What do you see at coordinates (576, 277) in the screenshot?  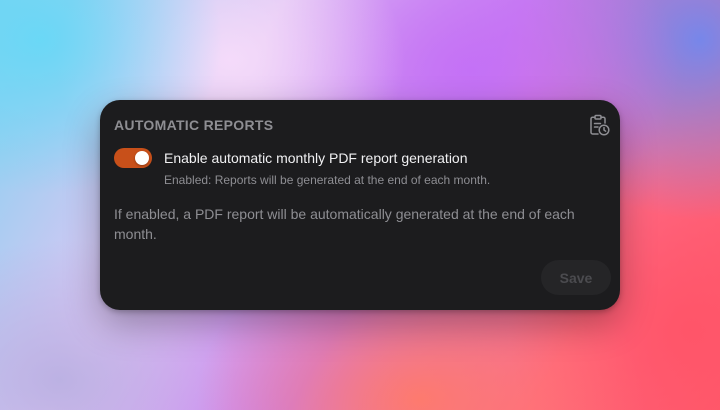 I see `save-button: Save` at bounding box center [576, 277].